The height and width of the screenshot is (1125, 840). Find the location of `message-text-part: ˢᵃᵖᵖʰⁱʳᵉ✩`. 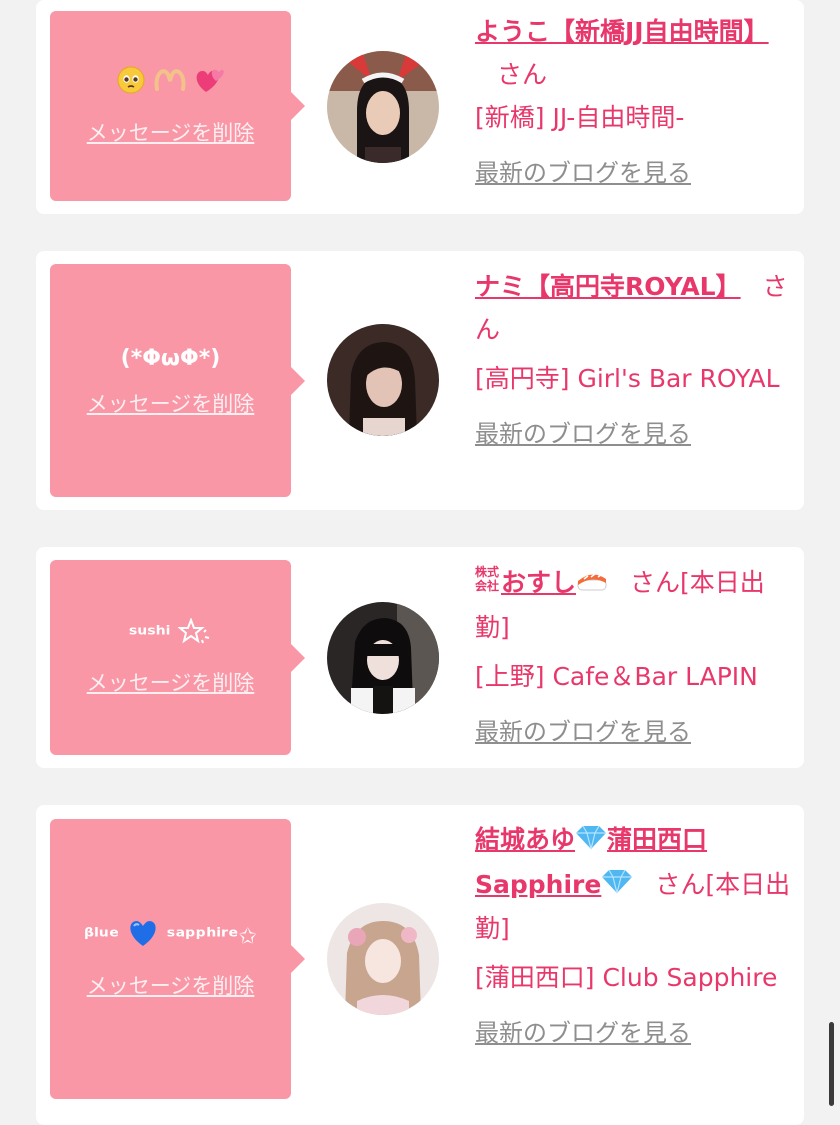

message-text-part: ˢᵃᵖᵖʰⁱʳᵉ✩ is located at coordinates (211, 936).